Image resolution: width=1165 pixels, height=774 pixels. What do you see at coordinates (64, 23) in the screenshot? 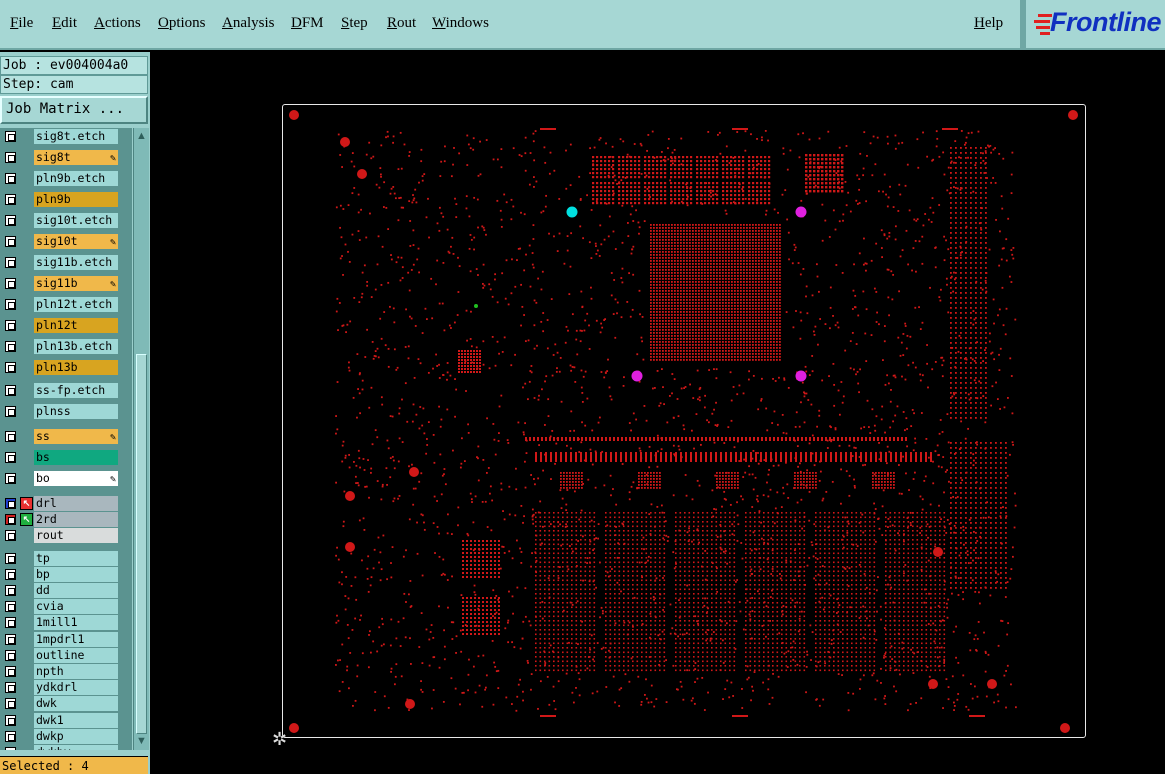
I see `menu-edit: Edit` at bounding box center [64, 23].